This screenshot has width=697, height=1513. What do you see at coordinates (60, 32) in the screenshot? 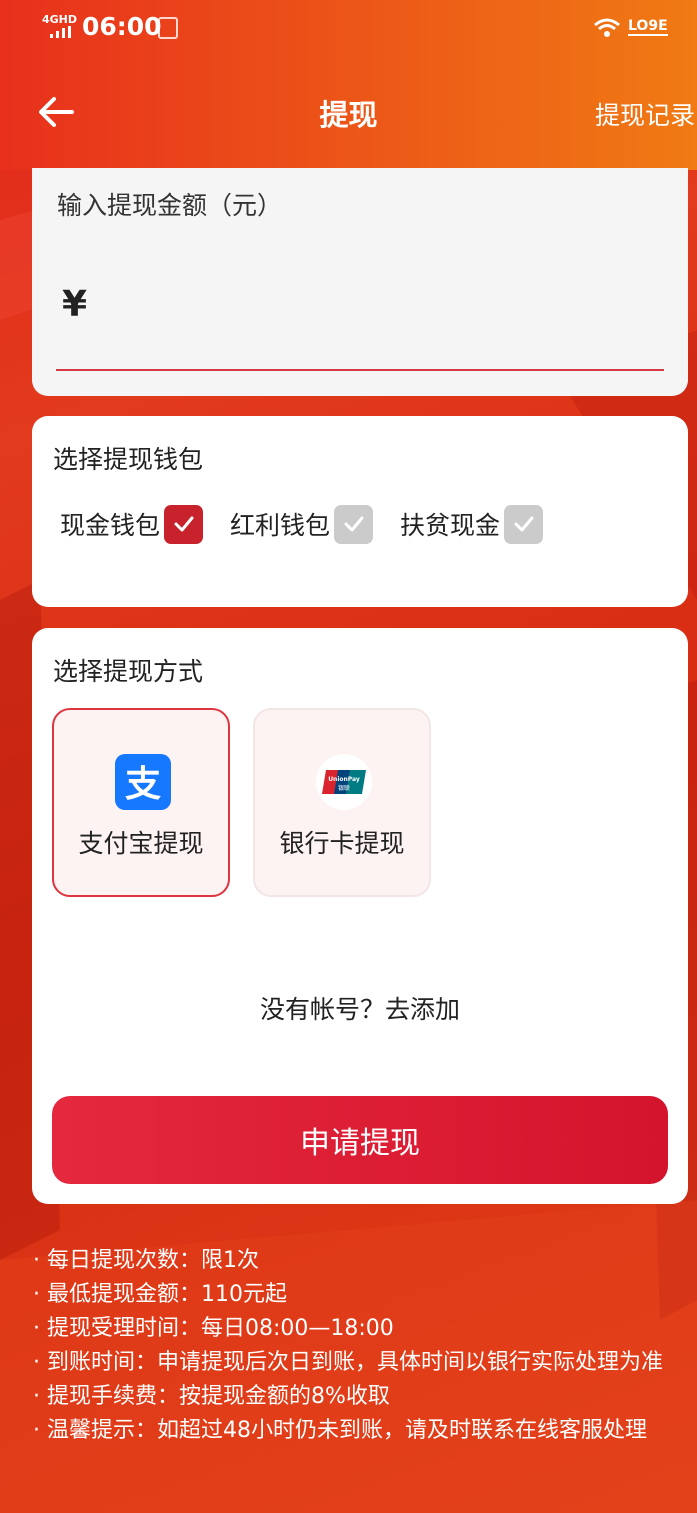
I see `signal-icon` at bounding box center [60, 32].